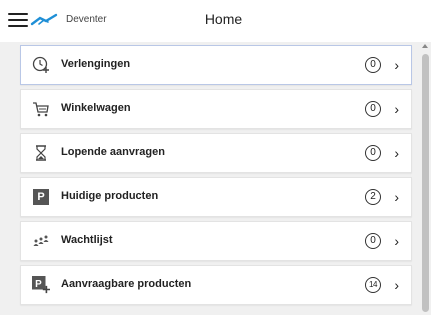  Describe the element at coordinates (216, 65) in the screenshot. I see `list-item-verlengingen: Verlengingen 0 ›` at that location.